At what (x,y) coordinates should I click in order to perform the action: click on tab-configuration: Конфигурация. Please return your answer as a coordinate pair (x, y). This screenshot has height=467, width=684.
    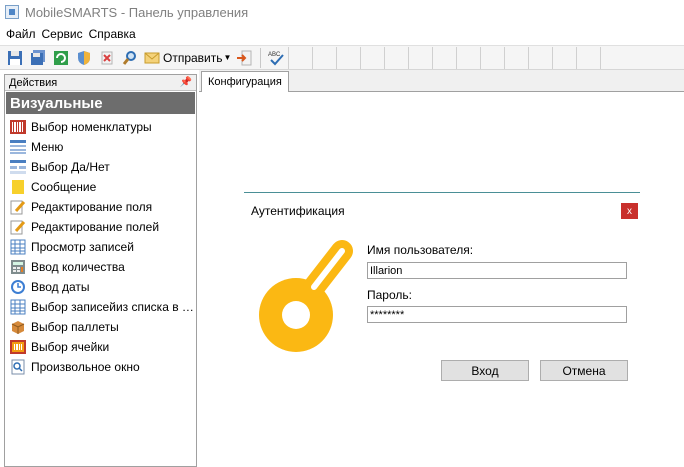
    Looking at the image, I should click on (245, 81).